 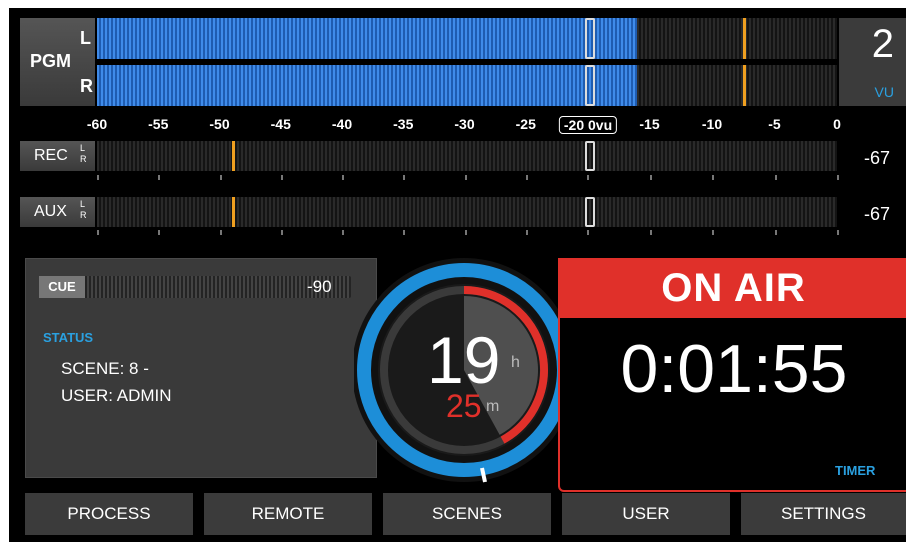 I want to click on aux-value: -67, so click(x=876, y=214).